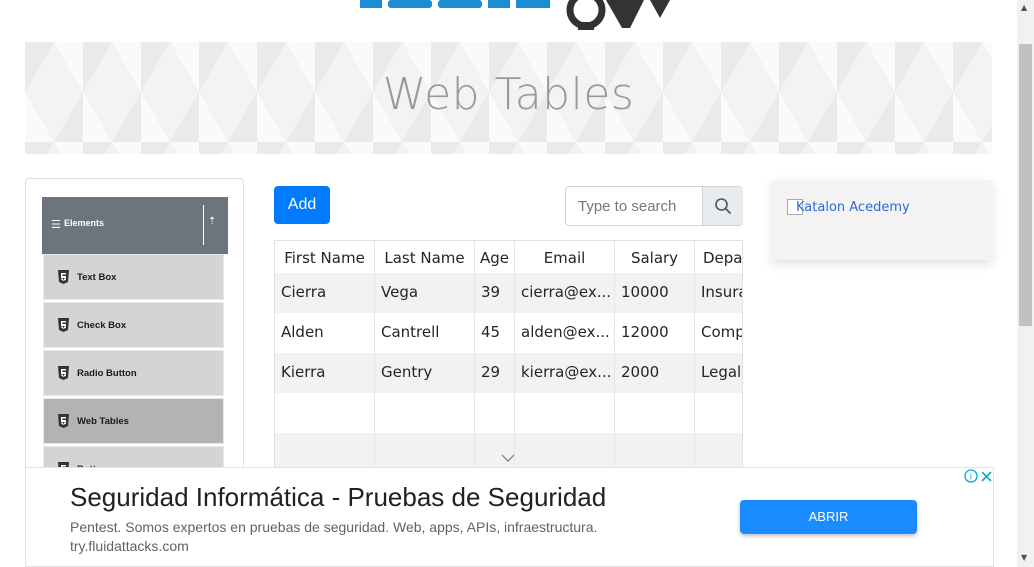 Image resolution: width=1034 pixels, height=567 pixels. I want to click on column-header-department: Depar, so click(718, 257).